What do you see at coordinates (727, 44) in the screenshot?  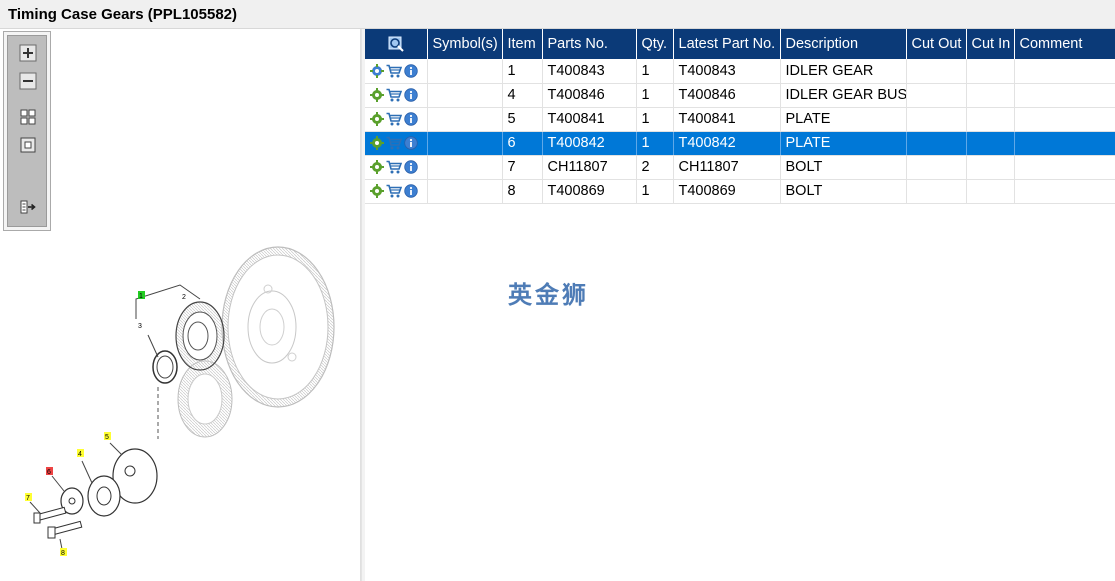 I see `column-header-latest-part-no: Latest Part No.` at bounding box center [727, 44].